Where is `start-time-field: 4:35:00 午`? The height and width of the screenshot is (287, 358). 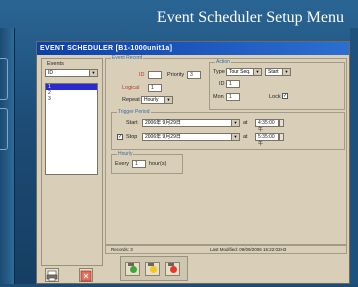 start-time-field: 4:35:00 午 is located at coordinates (267, 126).